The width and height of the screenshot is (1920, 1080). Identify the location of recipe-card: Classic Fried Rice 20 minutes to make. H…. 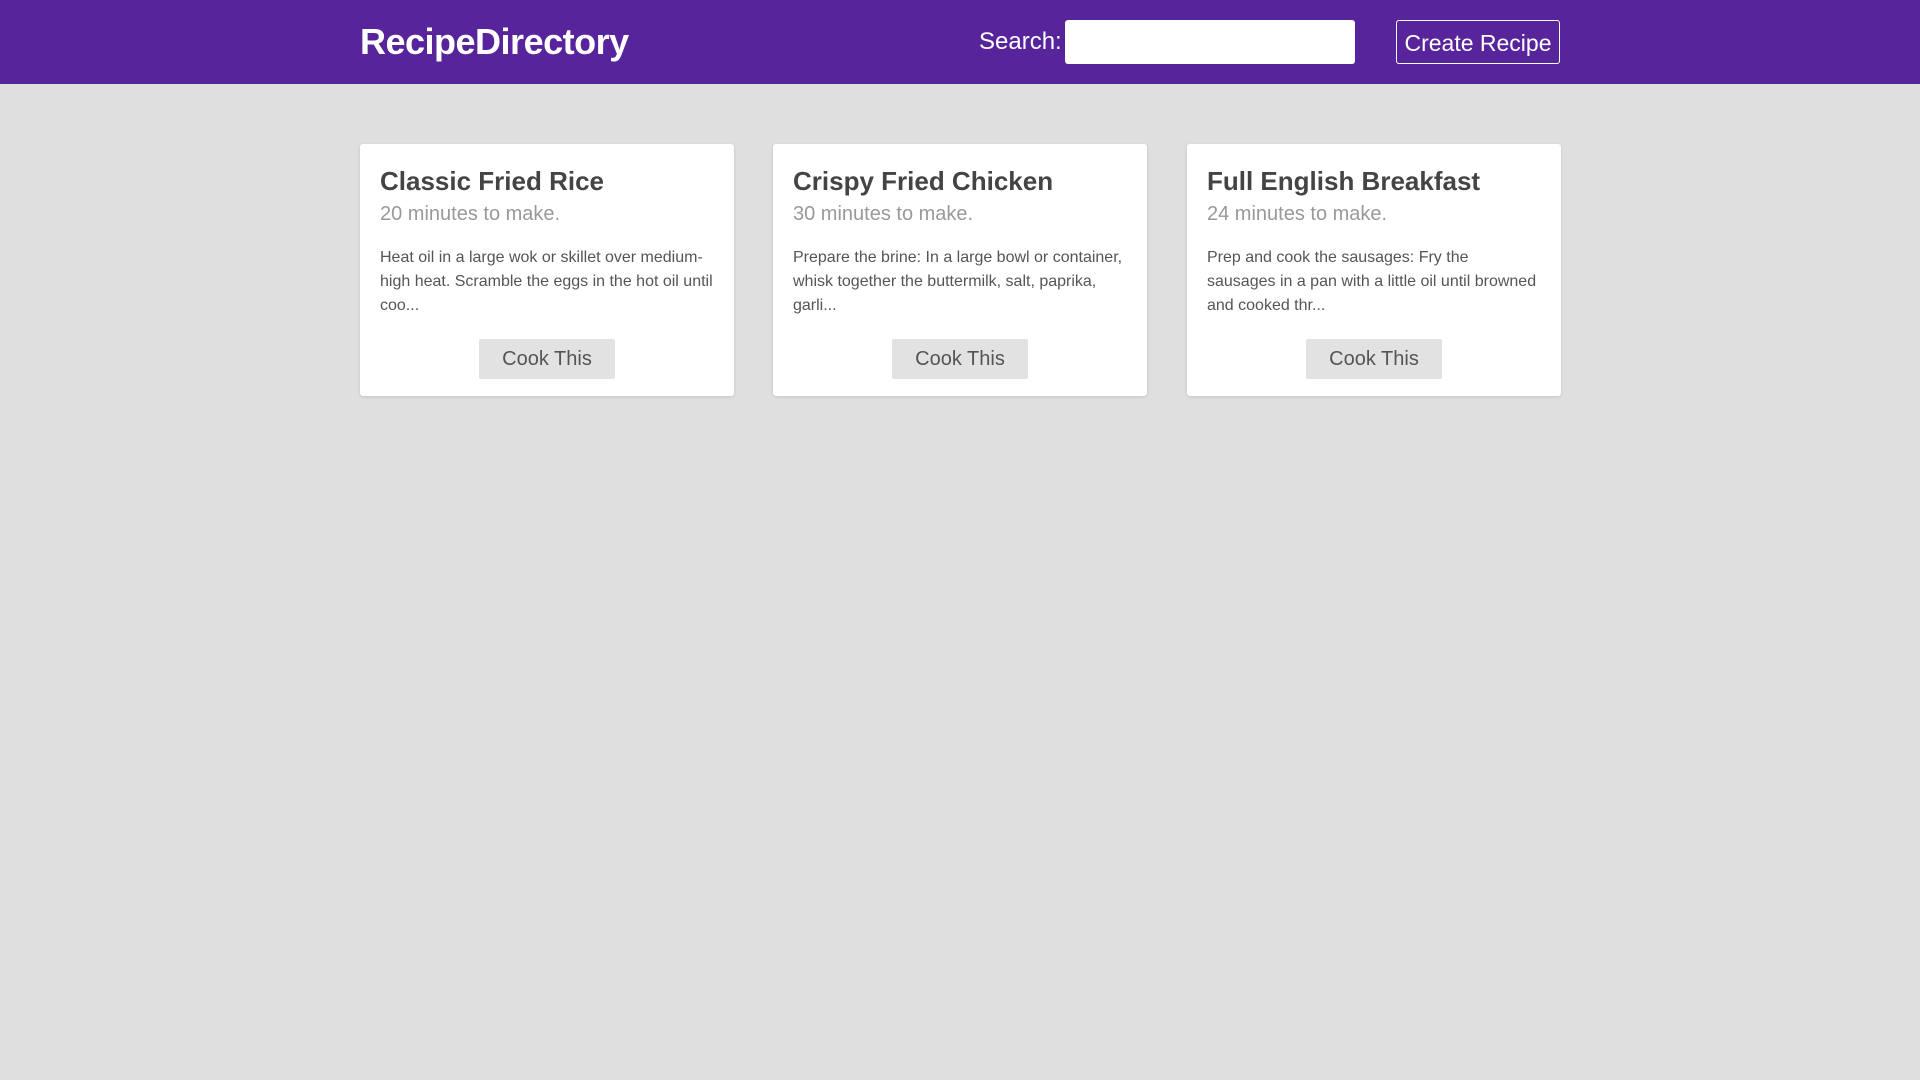
(547, 270).